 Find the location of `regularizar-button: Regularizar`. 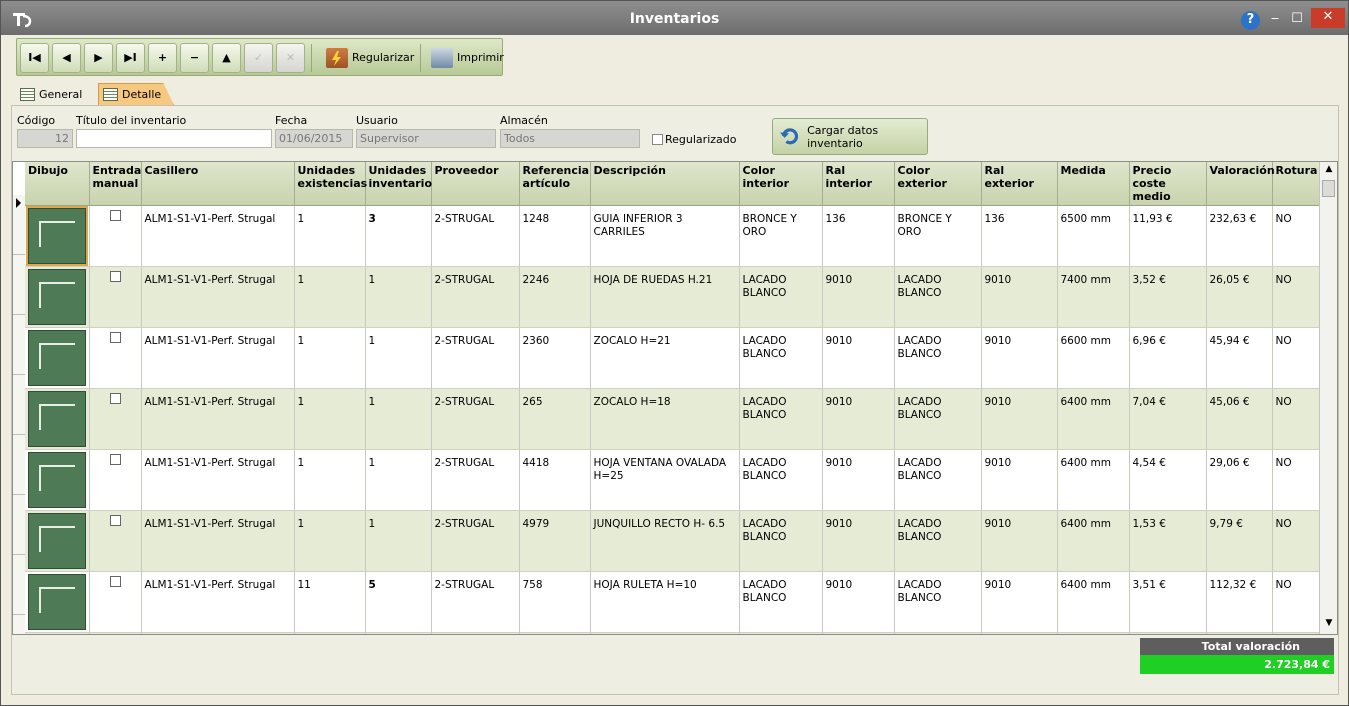

regularizar-button: Regularizar is located at coordinates (370, 58).